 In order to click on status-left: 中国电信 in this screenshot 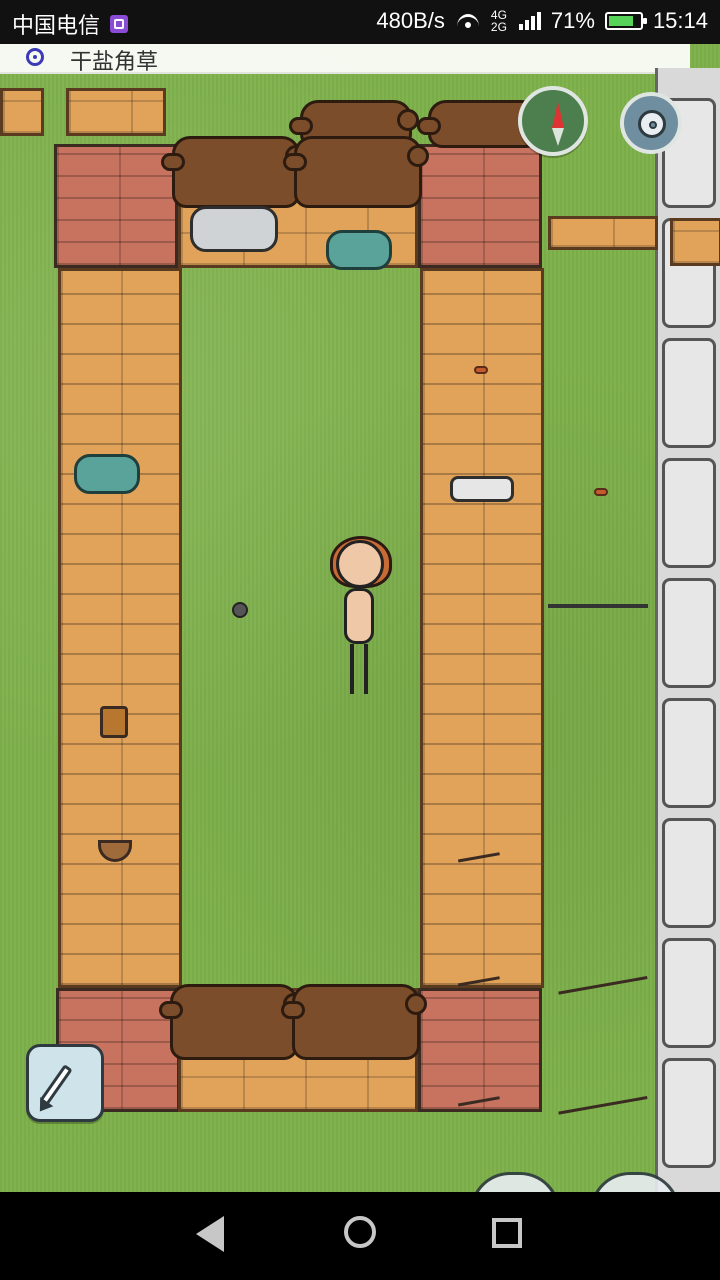, I will do `click(70, 24)`.